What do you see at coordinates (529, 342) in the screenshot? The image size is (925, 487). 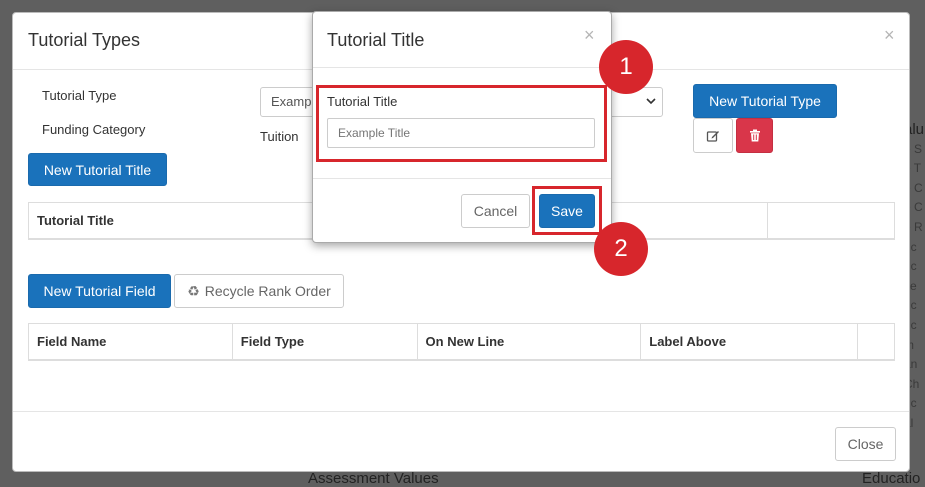 I see `column-header-on-new-line: On New Line` at bounding box center [529, 342].